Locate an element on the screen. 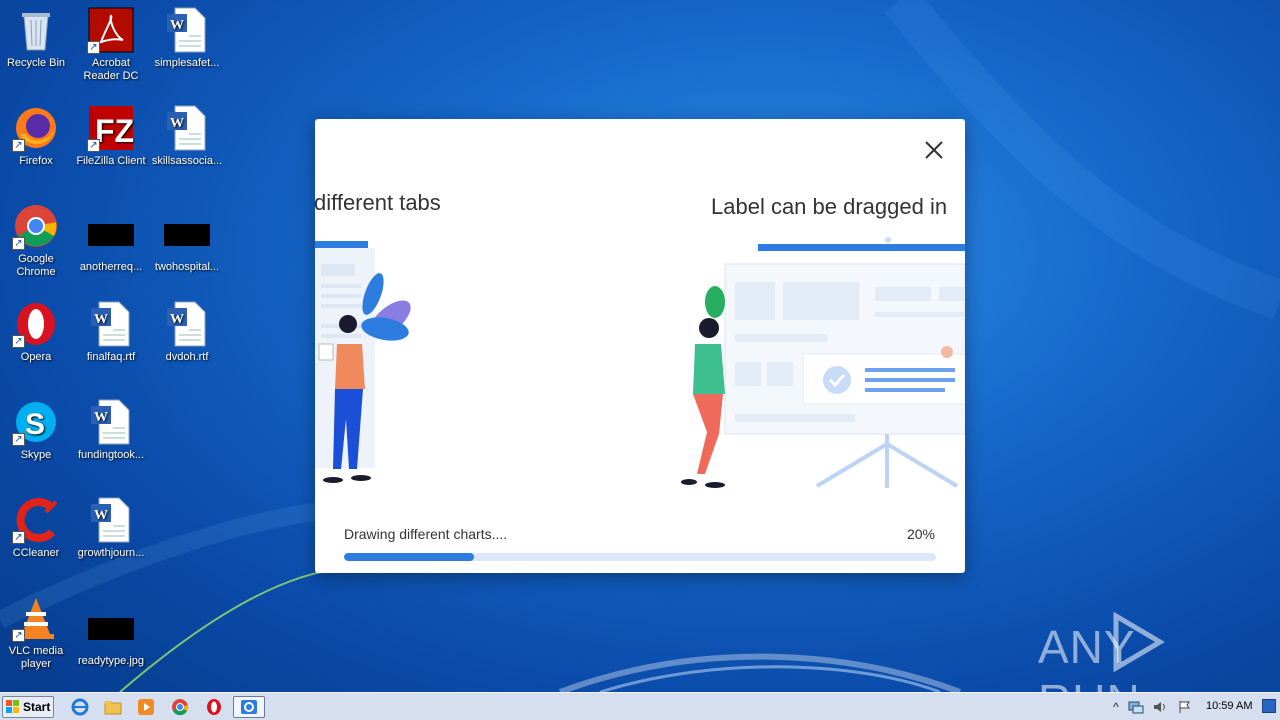  desktop-icon-label: Skype is located at coordinates (36, 455).